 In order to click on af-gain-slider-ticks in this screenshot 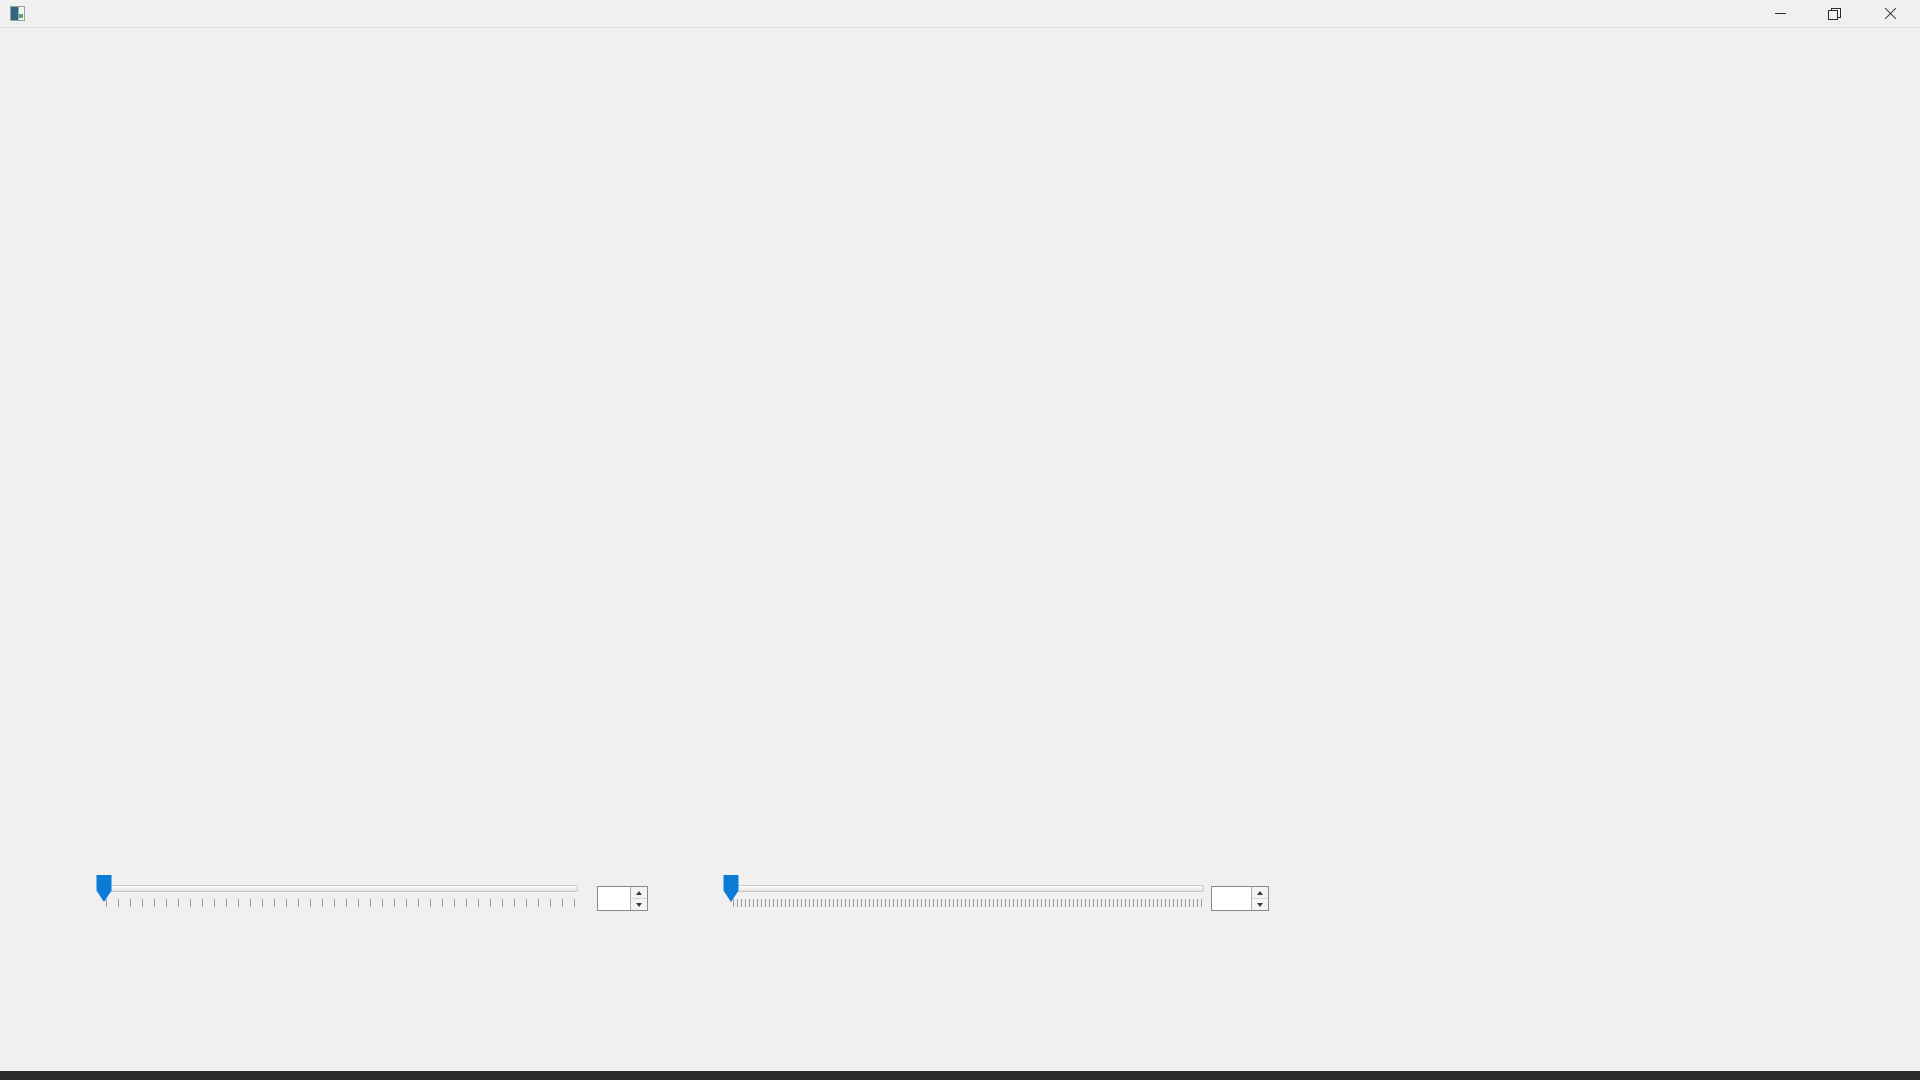, I will do `click(967, 903)`.